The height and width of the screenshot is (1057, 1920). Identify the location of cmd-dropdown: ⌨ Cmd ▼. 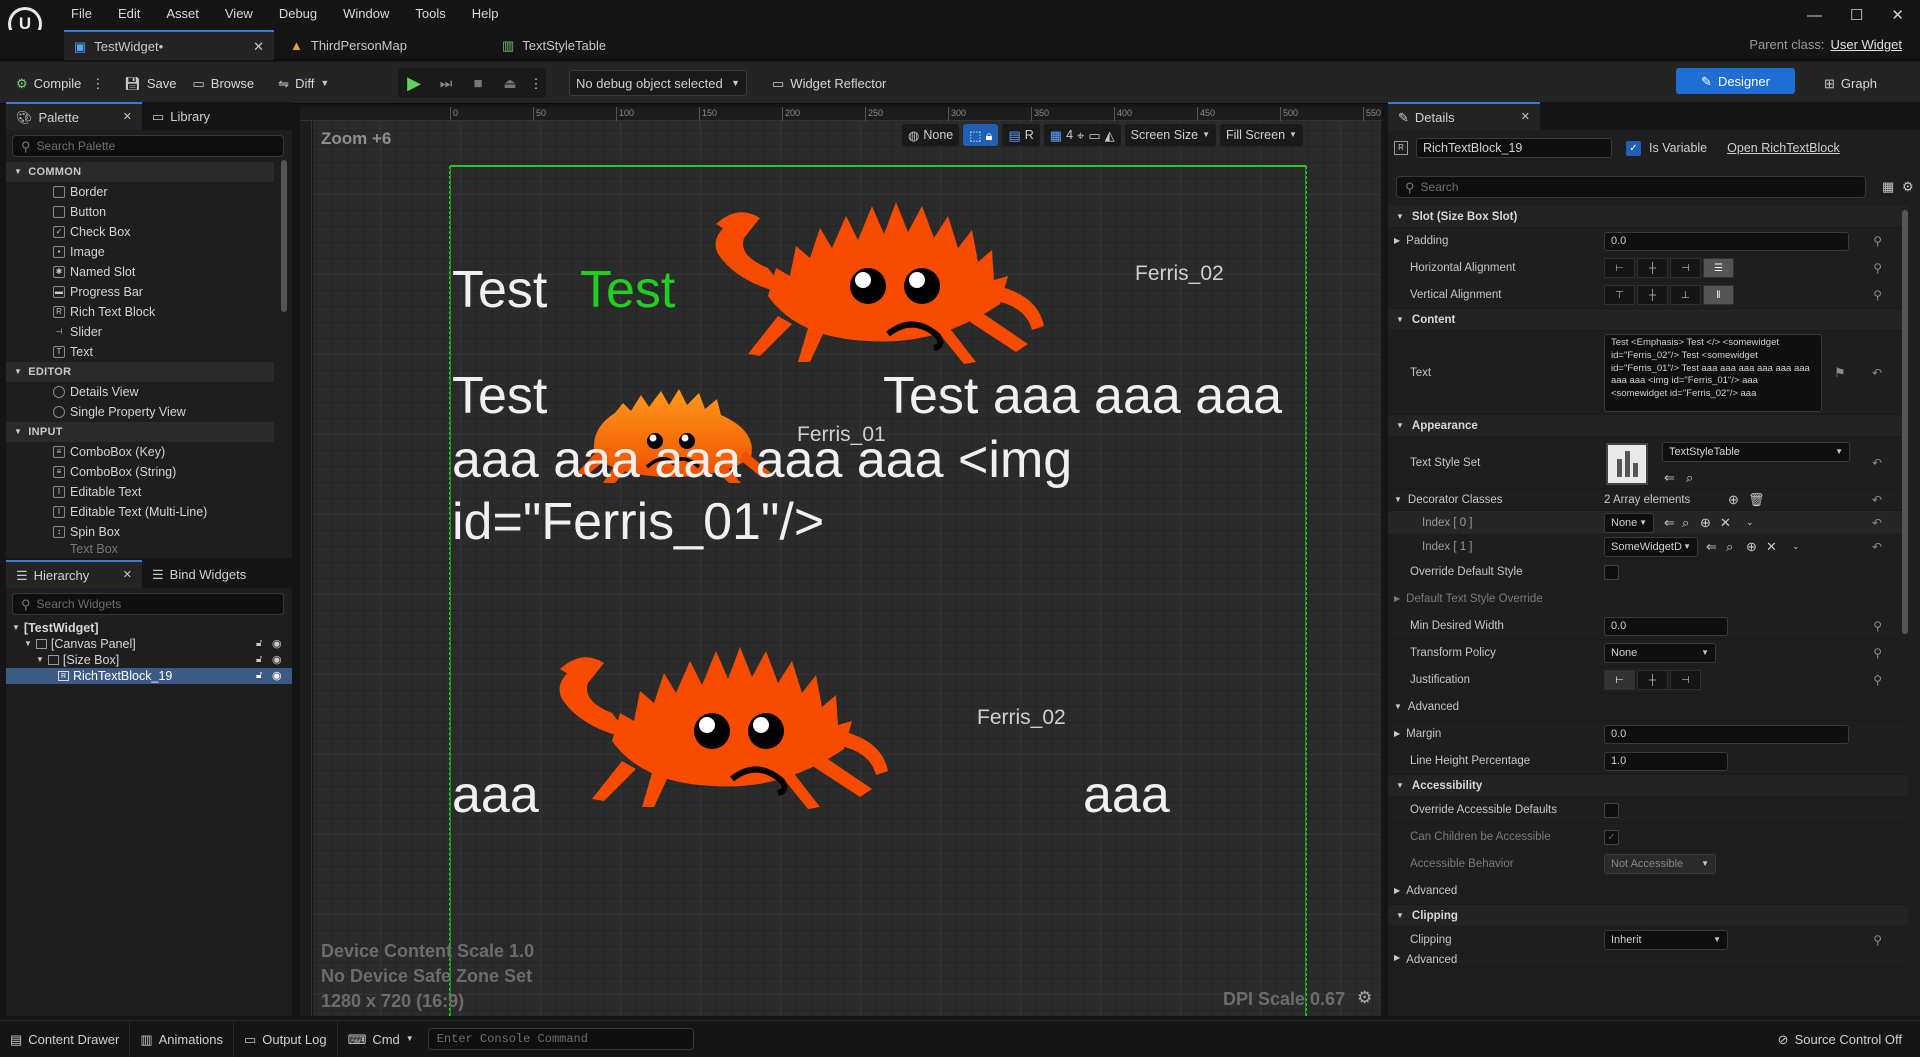
(380, 1039).